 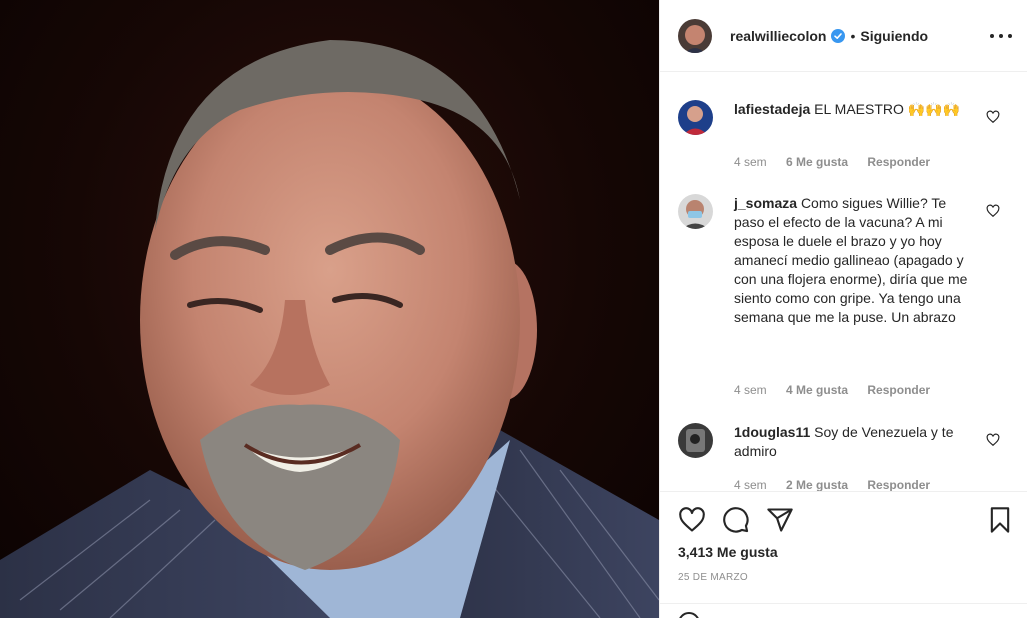 What do you see at coordinates (780, 520) in the screenshot?
I see `share-icon` at bounding box center [780, 520].